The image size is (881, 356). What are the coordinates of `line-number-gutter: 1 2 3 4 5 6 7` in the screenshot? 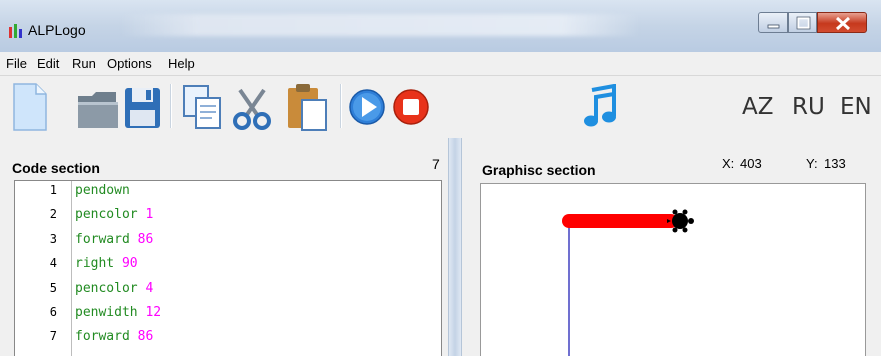 It's located at (43, 268).